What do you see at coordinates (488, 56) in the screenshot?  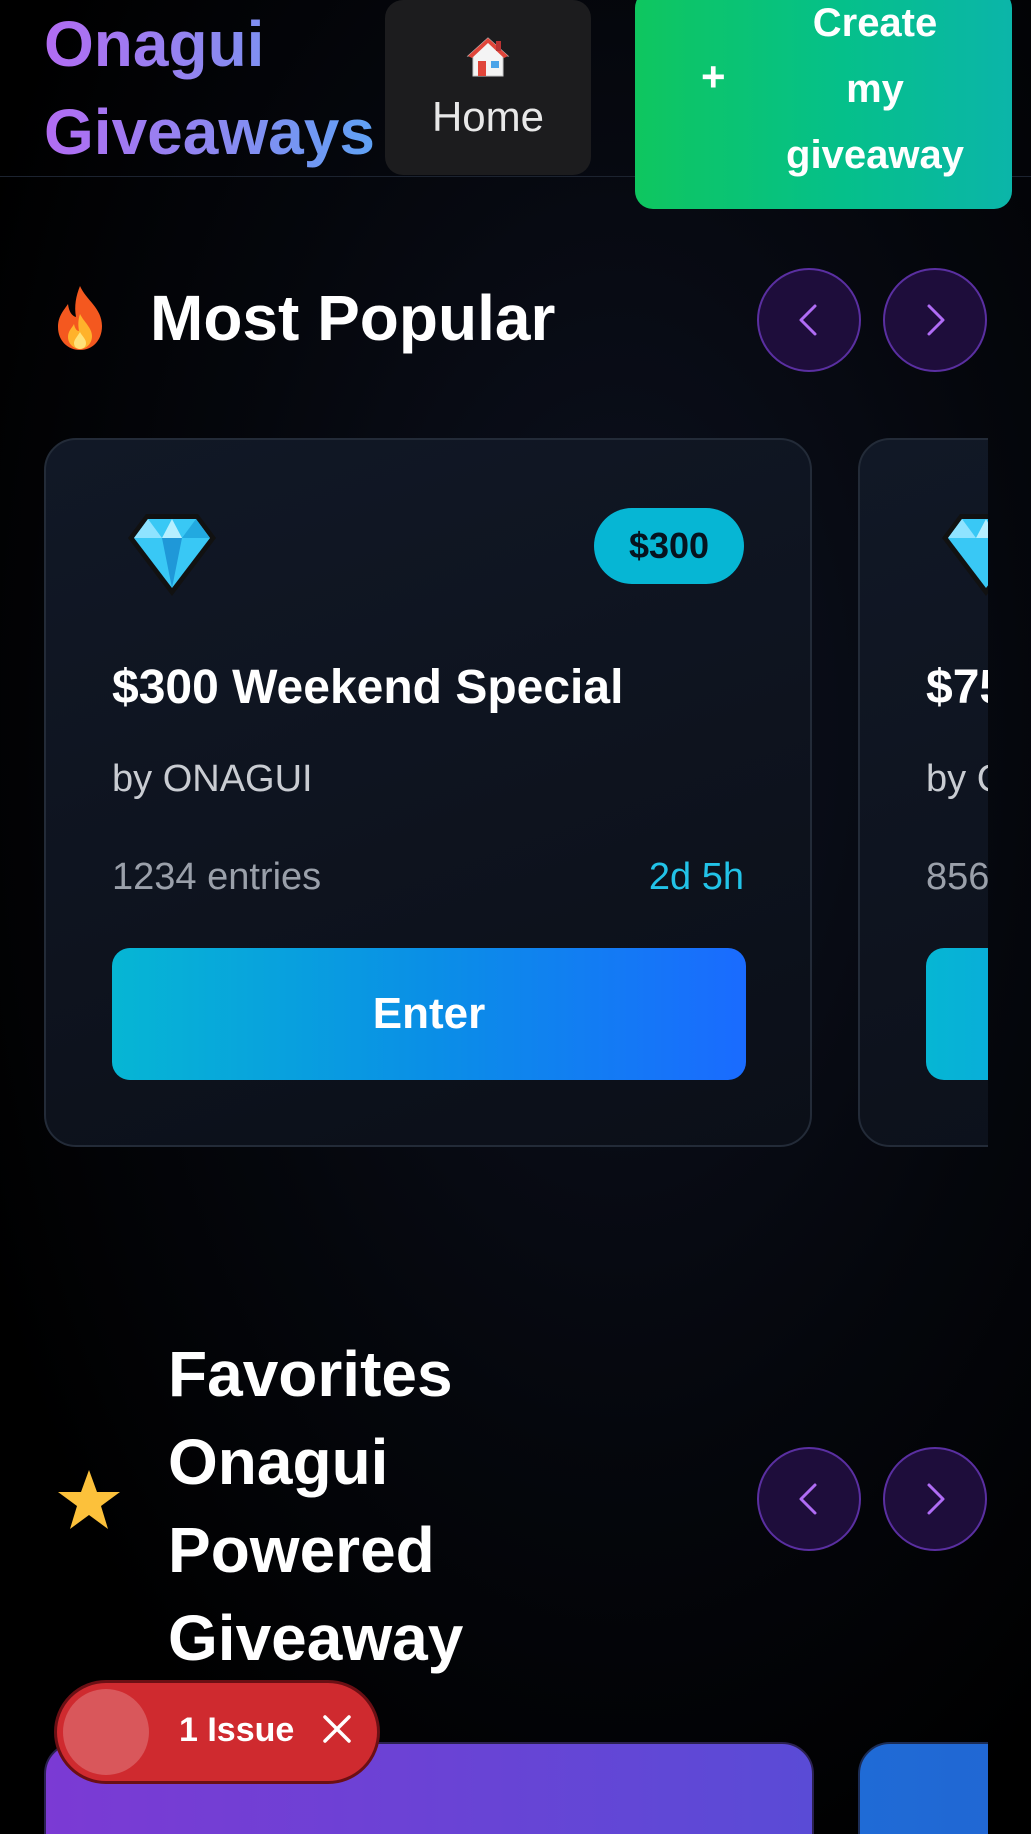 I see `house-icon` at bounding box center [488, 56].